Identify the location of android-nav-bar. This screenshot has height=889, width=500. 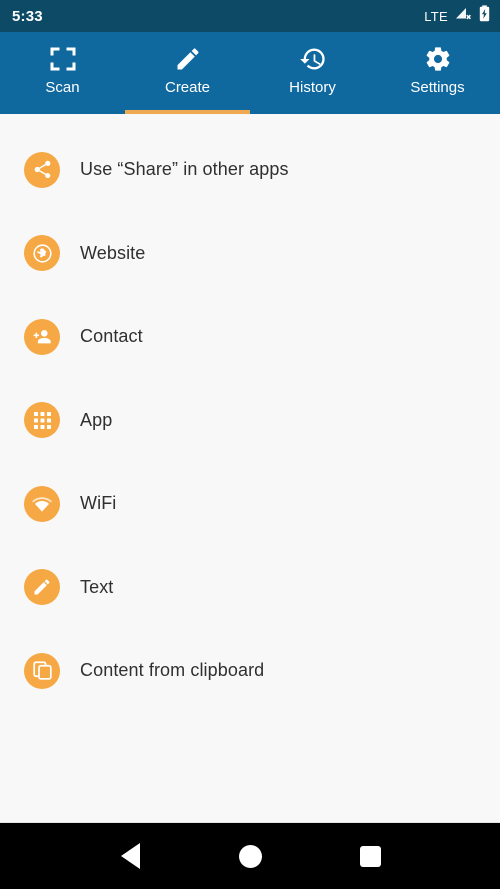
(250, 856).